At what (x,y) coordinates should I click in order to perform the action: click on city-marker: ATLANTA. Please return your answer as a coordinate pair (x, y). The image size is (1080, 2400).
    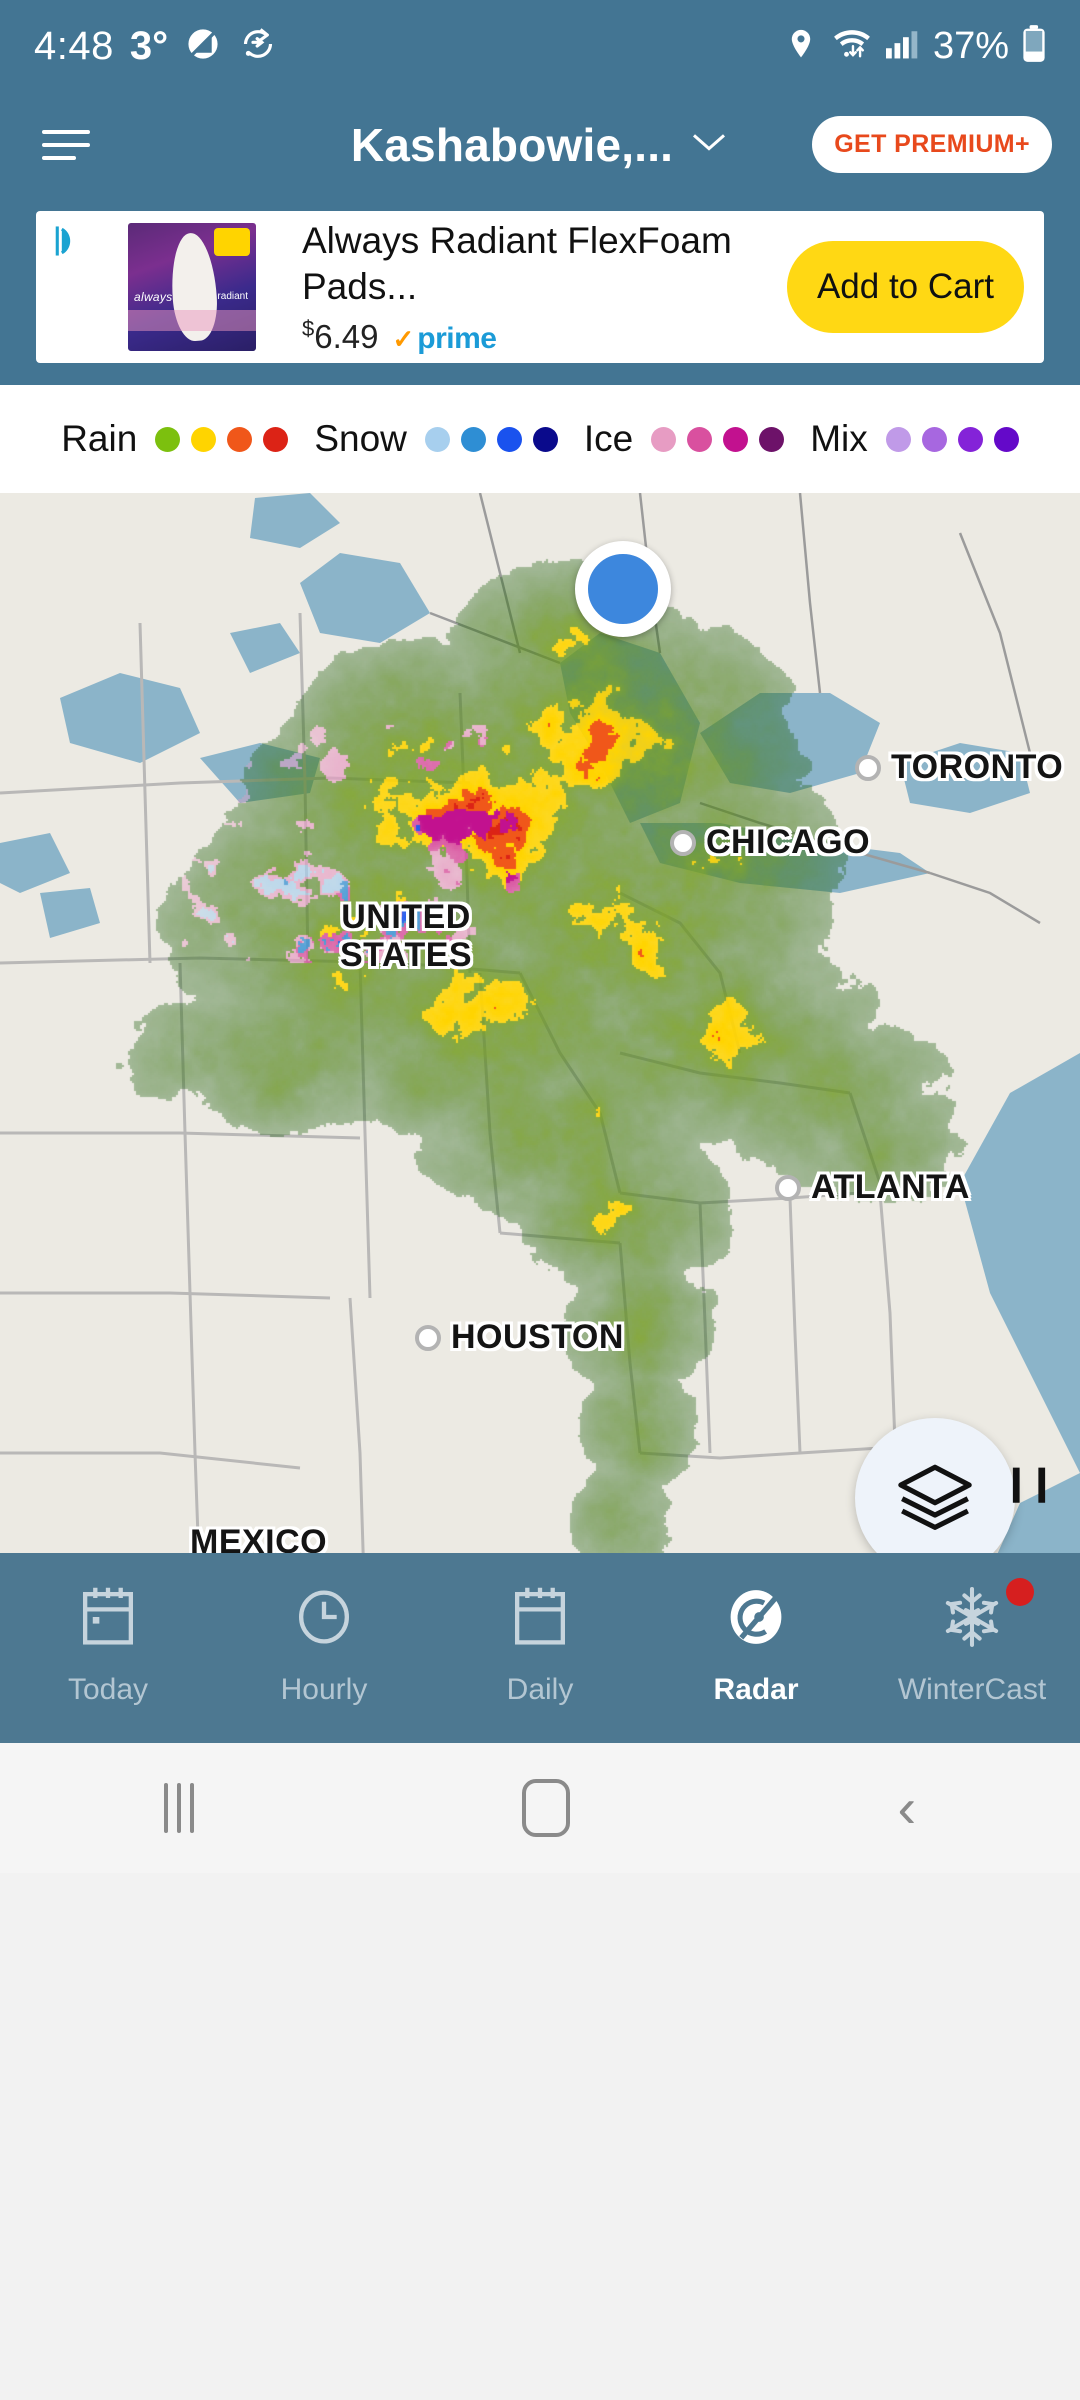
    Looking at the image, I should click on (872, 1187).